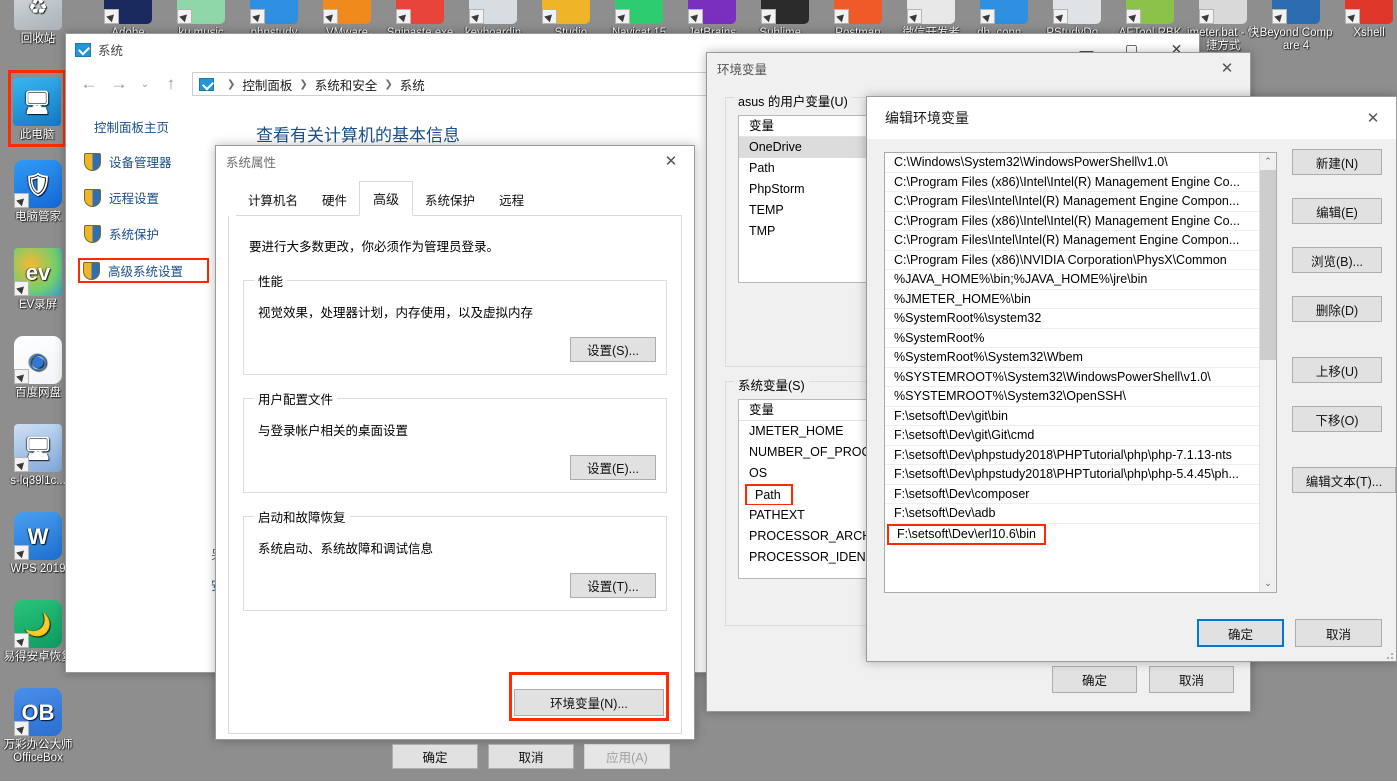 This screenshot has width=1397, height=781. I want to click on environment-variables-titlebar: 环境变量 ✕, so click(978, 68).